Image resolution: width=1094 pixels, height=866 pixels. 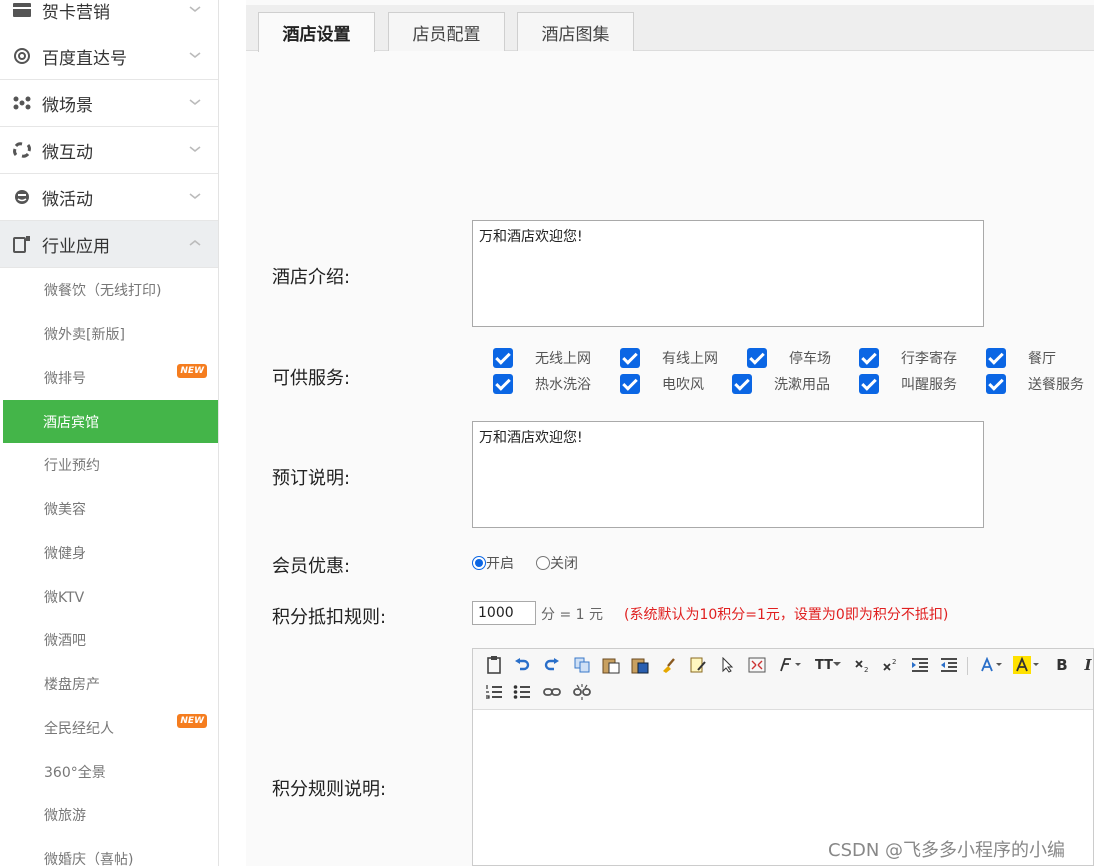 What do you see at coordinates (504, 613) in the screenshot?
I see `points-input: 1000` at bounding box center [504, 613].